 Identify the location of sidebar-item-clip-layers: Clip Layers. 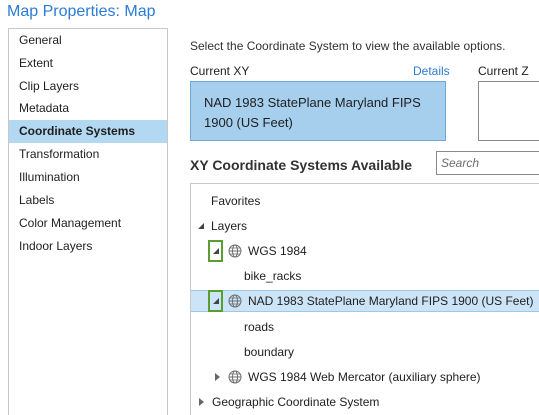
(88, 86).